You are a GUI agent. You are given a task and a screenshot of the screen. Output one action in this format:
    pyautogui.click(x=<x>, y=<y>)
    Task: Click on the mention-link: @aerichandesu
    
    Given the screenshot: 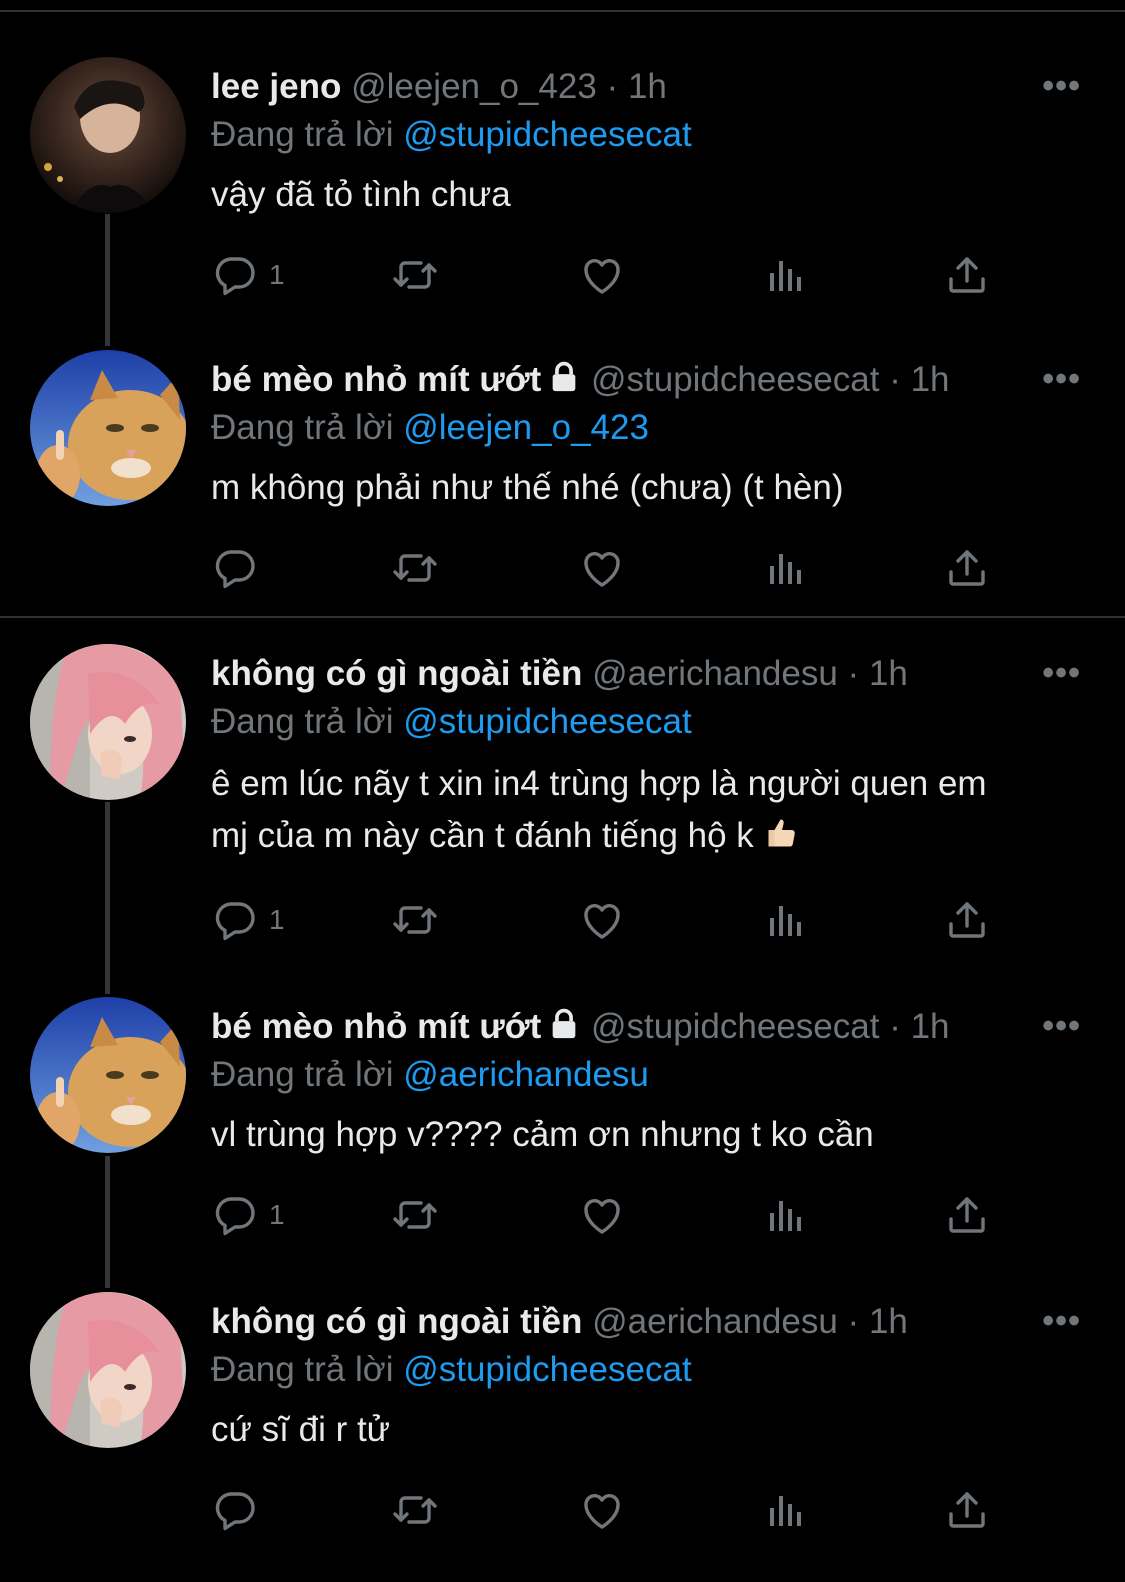 What is the action you would take?
    pyautogui.click(x=526, y=1074)
    